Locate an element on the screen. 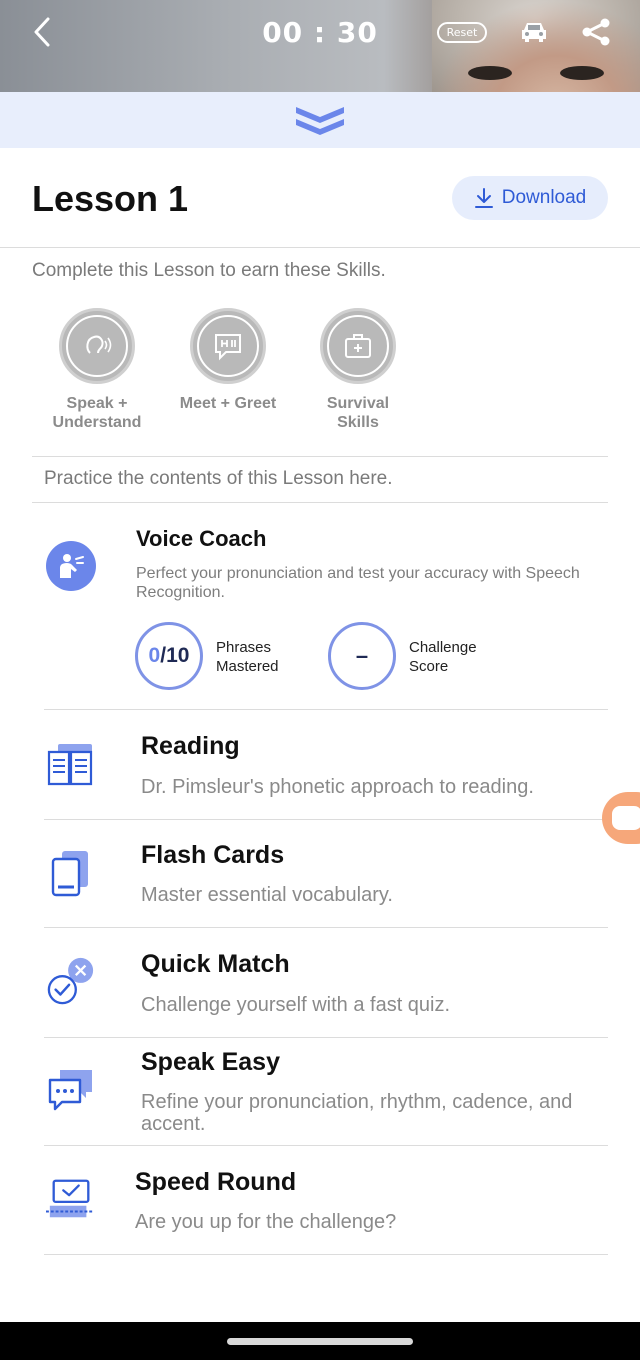  reading-title: Reading is located at coordinates (190, 746).